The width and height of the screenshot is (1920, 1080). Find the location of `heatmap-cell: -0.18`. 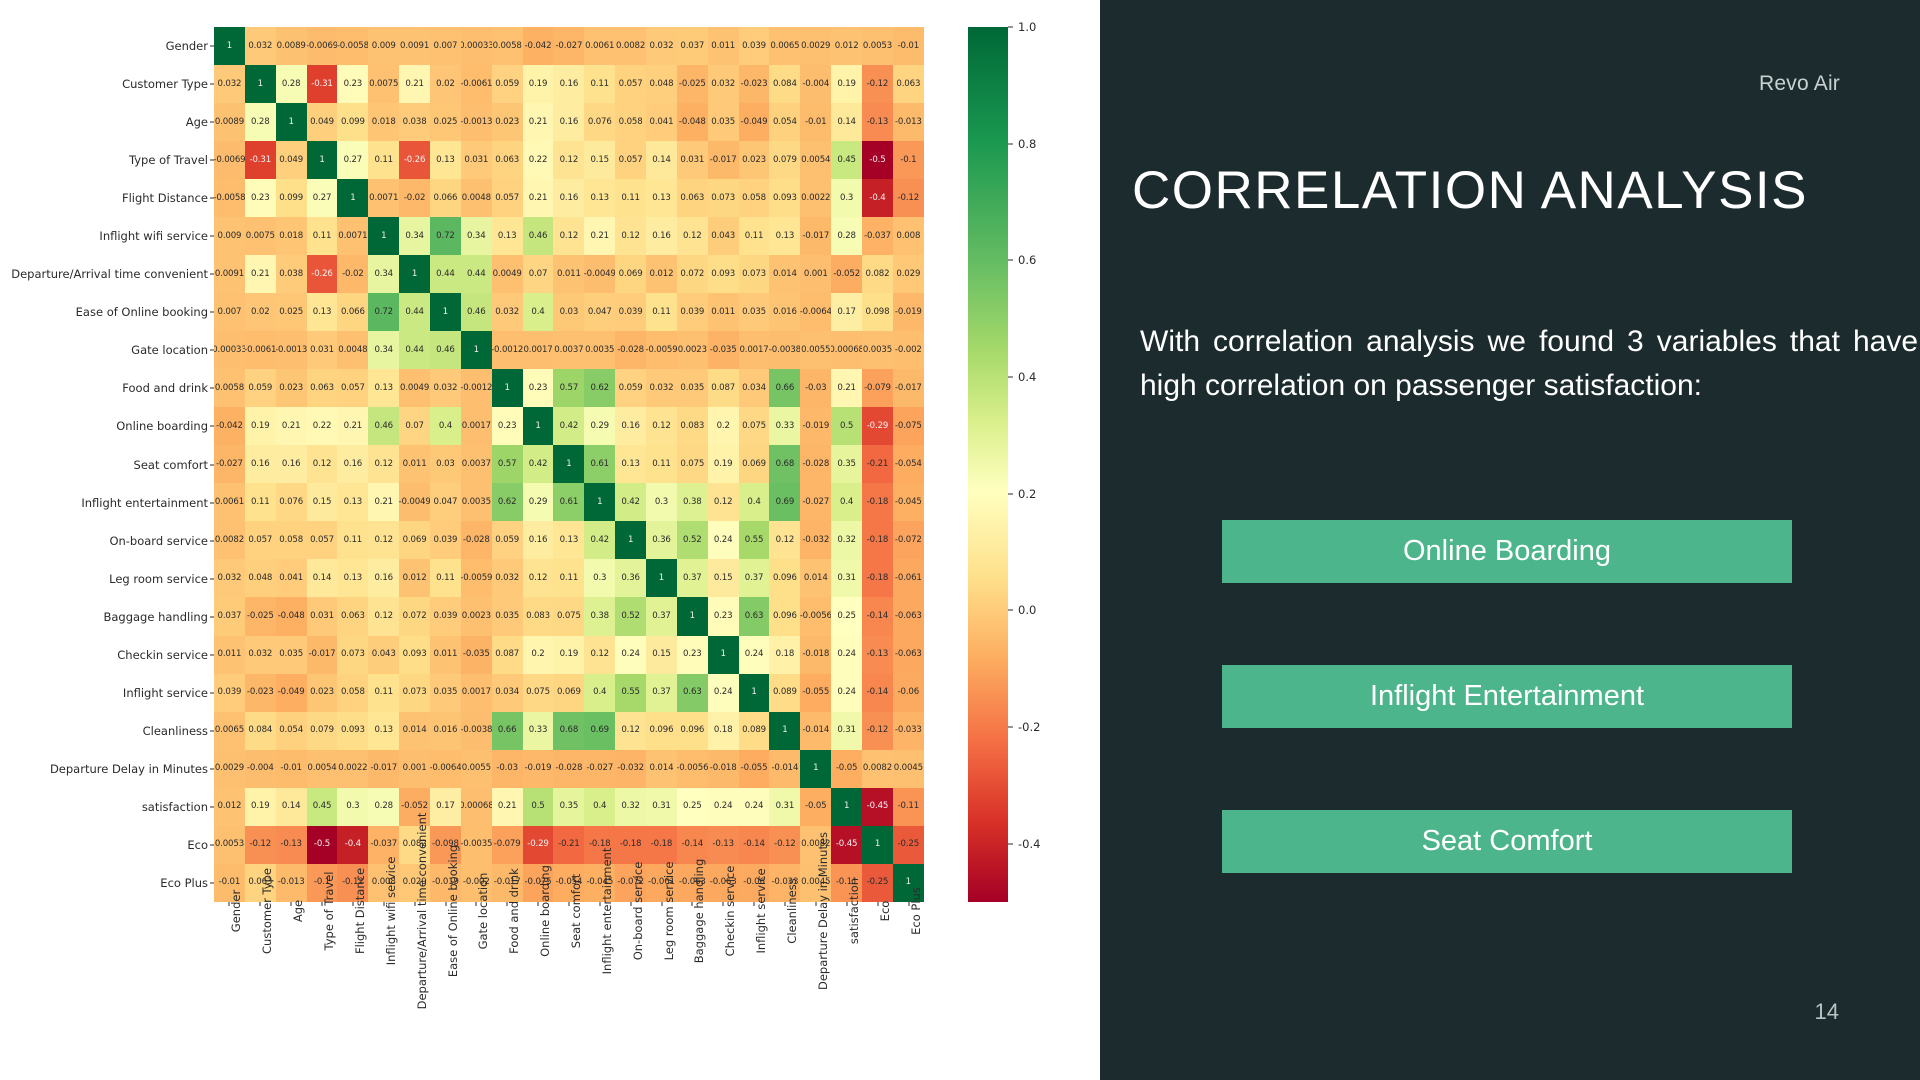

heatmap-cell: -0.18 is located at coordinates (661, 844).